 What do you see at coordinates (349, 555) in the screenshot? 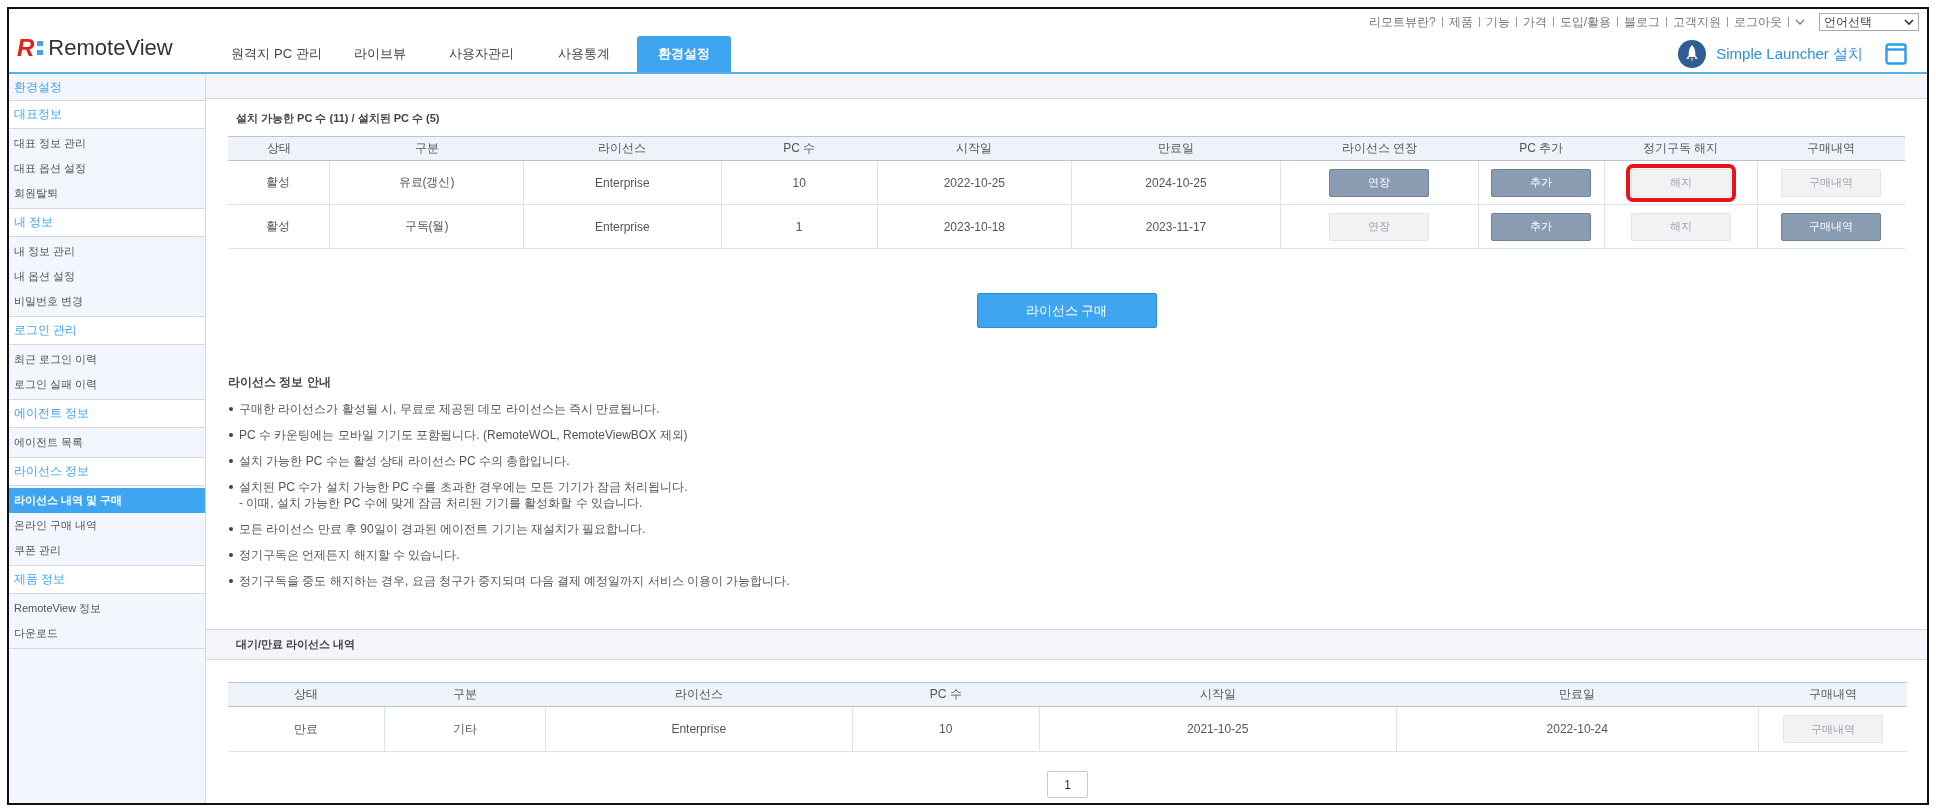
I see `note-text: 정기구독은 언제든지 해지할 수 있습니다.` at bounding box center [349, 555].